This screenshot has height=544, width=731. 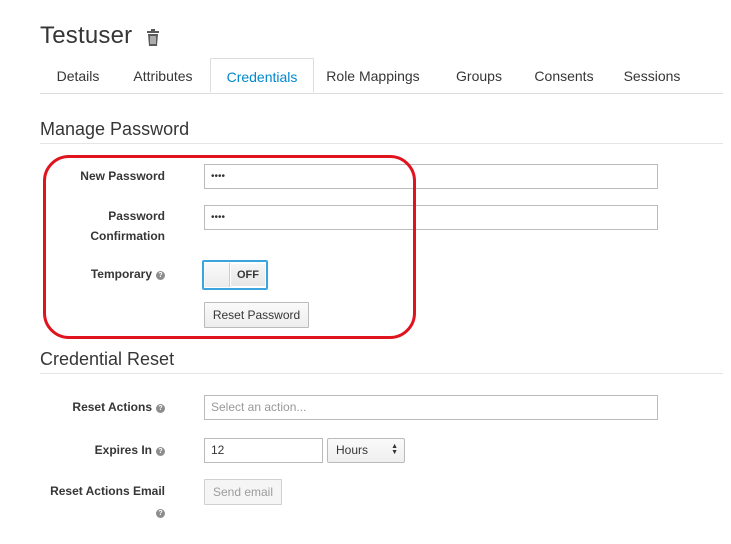 What do you see at coordinates (262, 75) in the screenshot?
I see `tab-credentials: Credentials` at bounding box center [262, 75].